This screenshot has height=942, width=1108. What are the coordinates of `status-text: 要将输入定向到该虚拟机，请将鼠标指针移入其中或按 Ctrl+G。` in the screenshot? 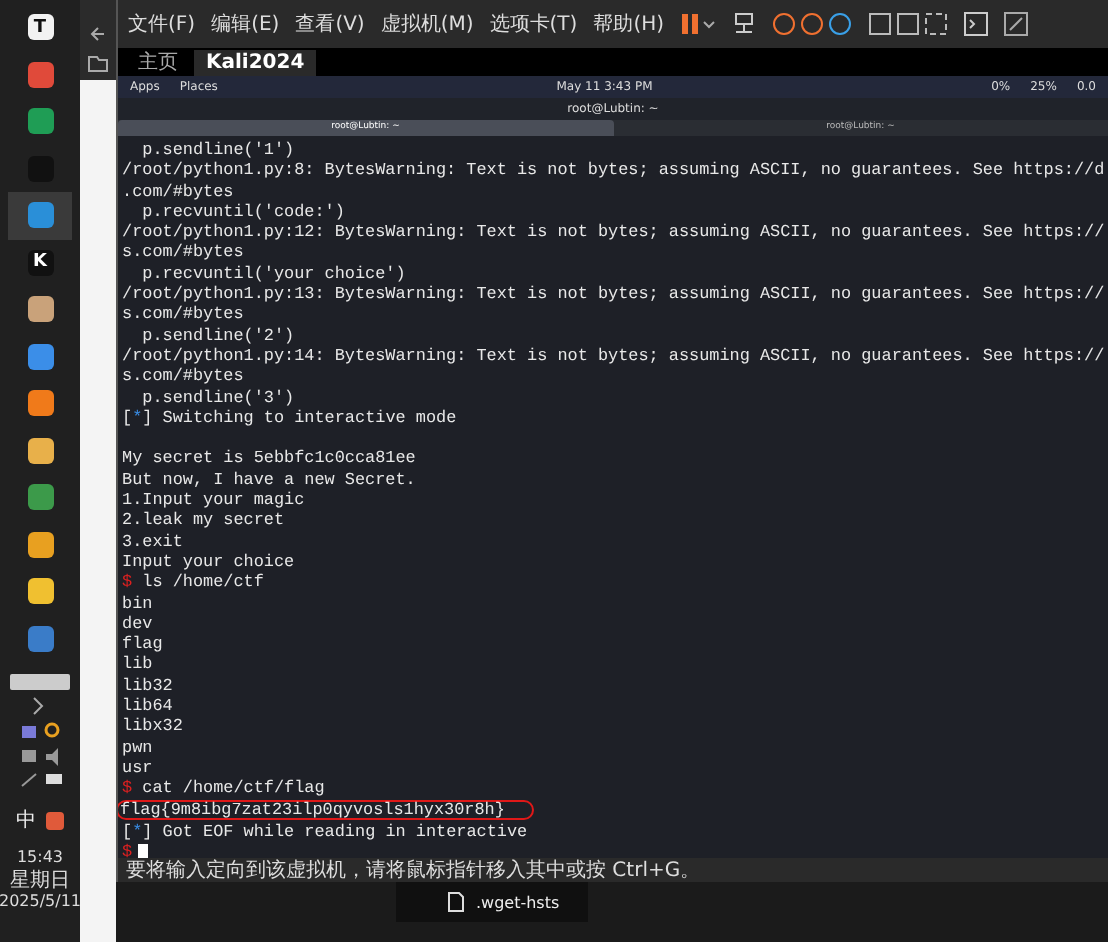 It's located at (413, 871).